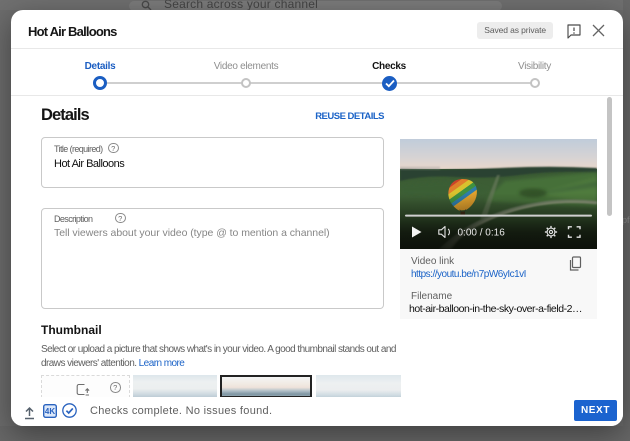 This screenshot has width=630, height=441. What do you see at coordinates (50, 411) in the screenshot?
I see `svg-text: 4K` at bounding box center [50, 411].